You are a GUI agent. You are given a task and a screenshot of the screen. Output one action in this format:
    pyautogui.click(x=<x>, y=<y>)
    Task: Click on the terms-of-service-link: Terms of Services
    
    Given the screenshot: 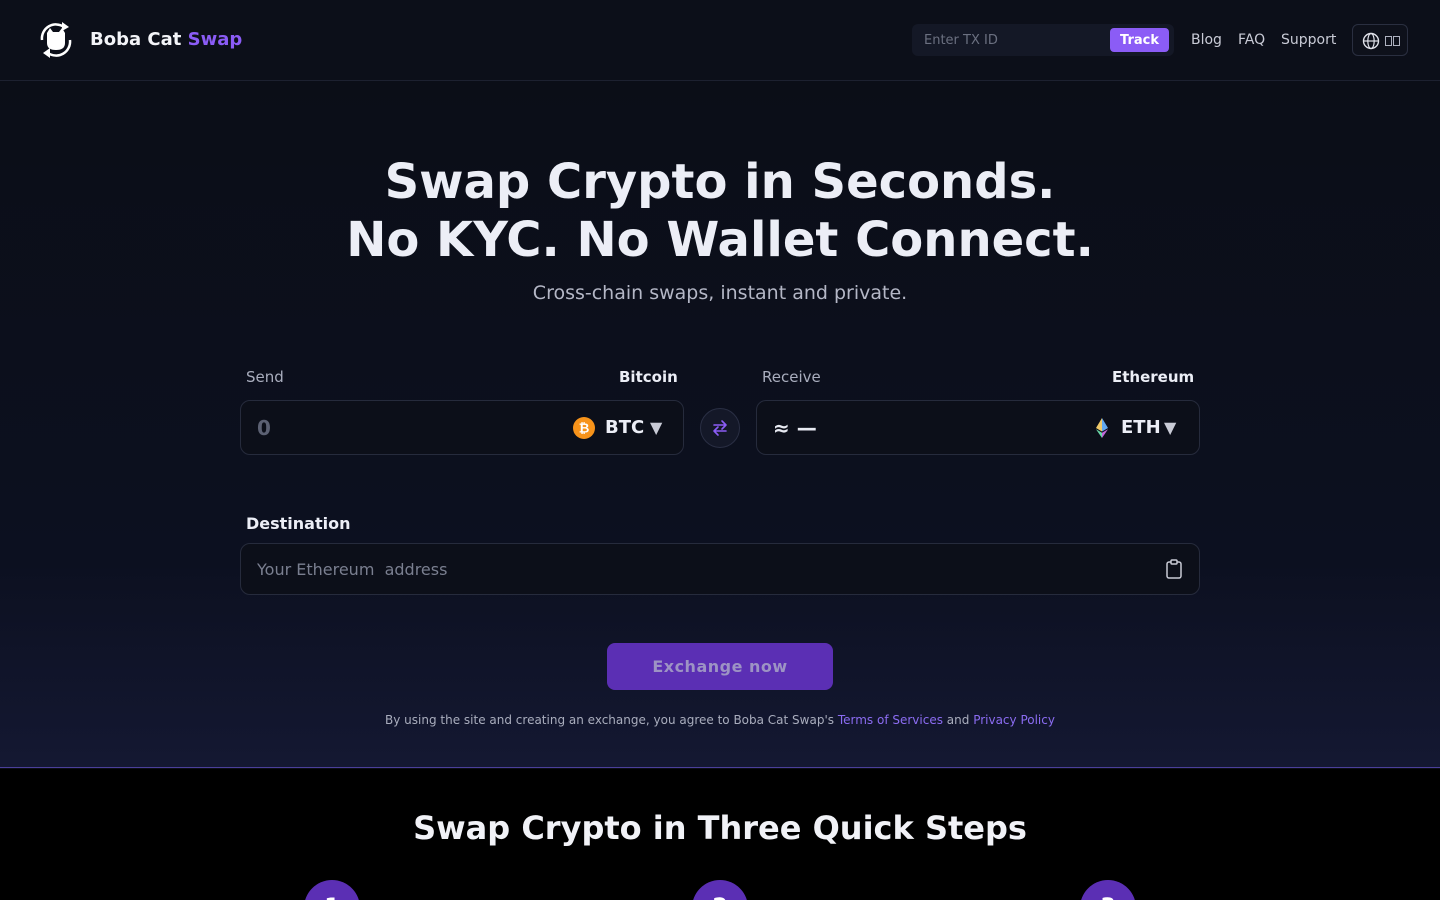 What is the action you would take?
    pyautogui.click(x=890, y=720)
    